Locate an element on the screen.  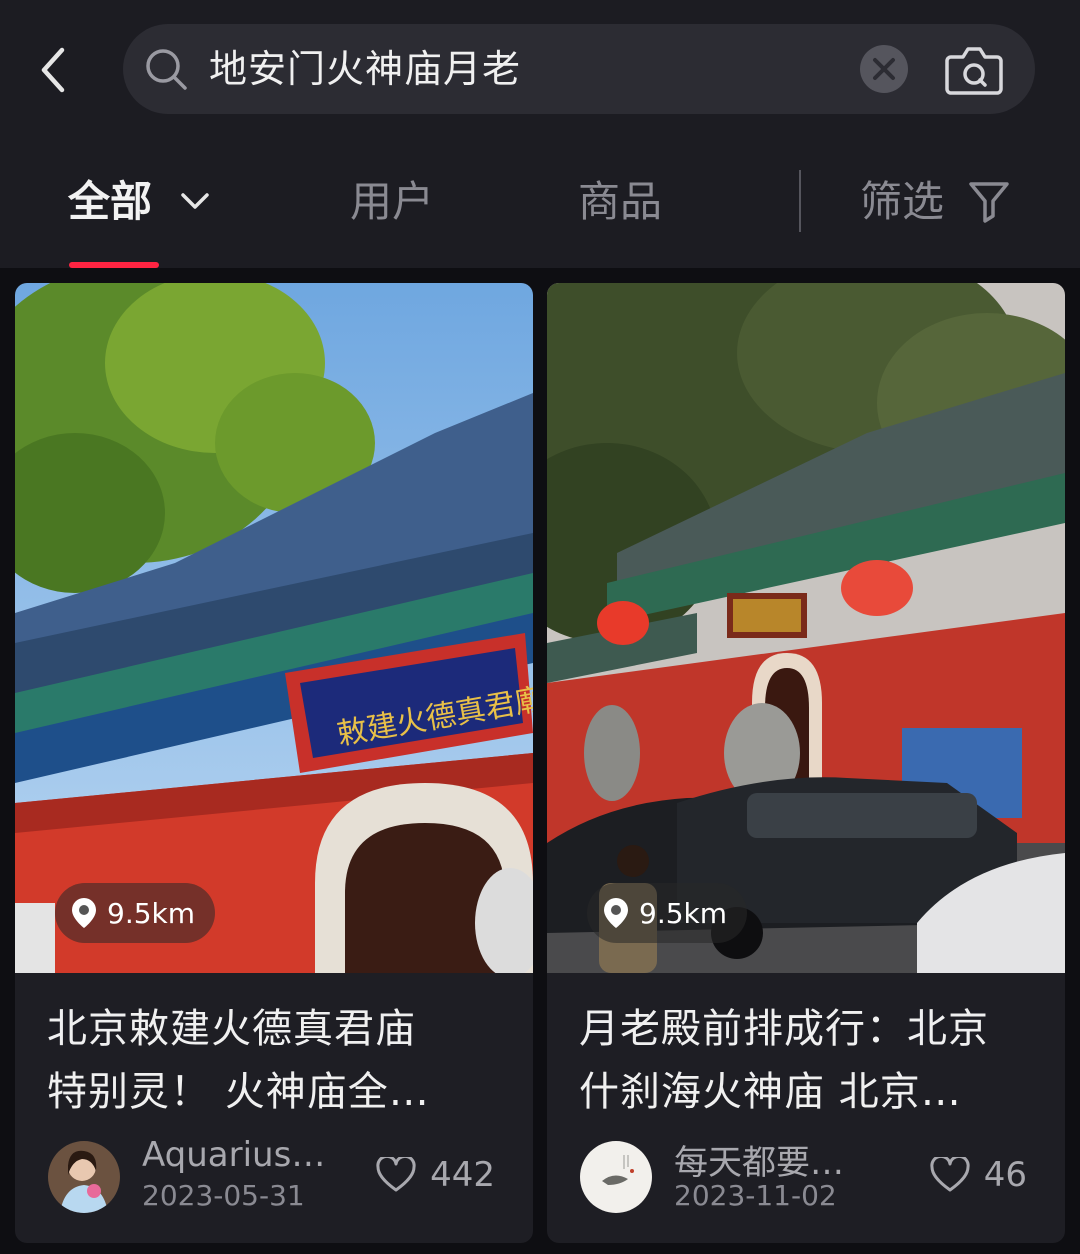
author-name: Aquarius_w is located at coordinates (237, 1155).